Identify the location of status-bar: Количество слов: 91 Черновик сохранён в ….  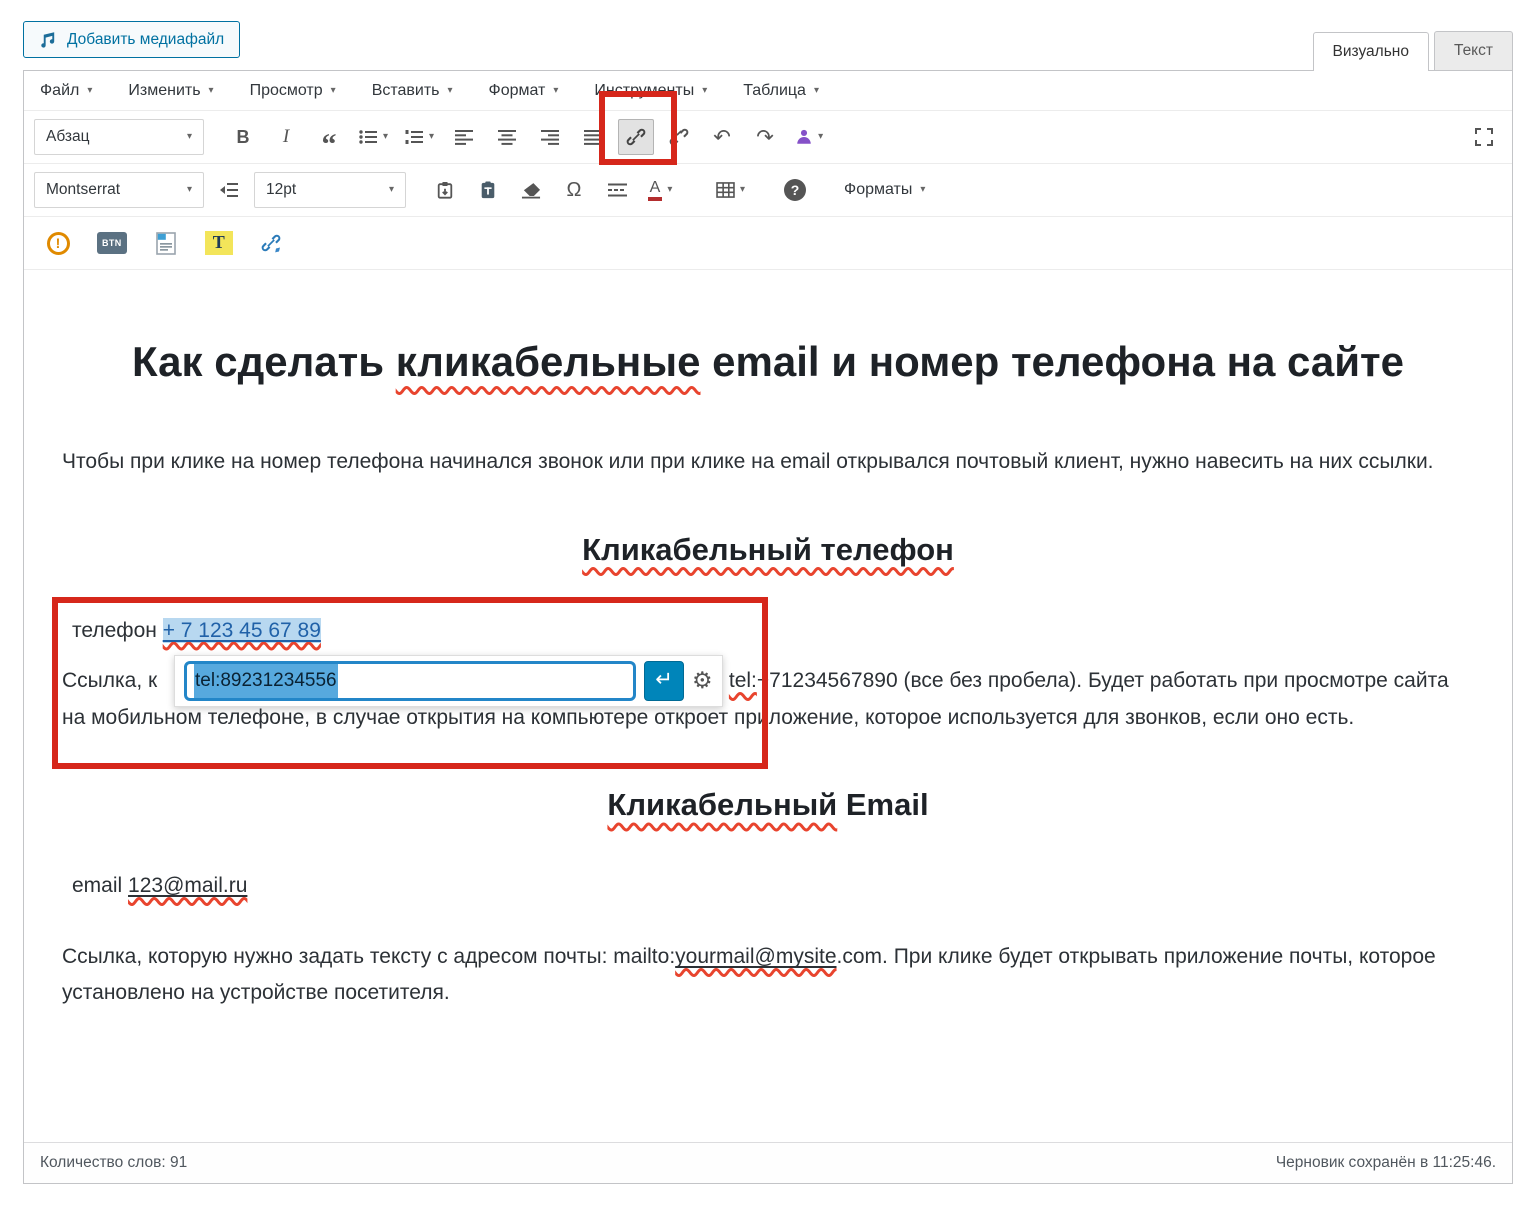
(768, 1162).